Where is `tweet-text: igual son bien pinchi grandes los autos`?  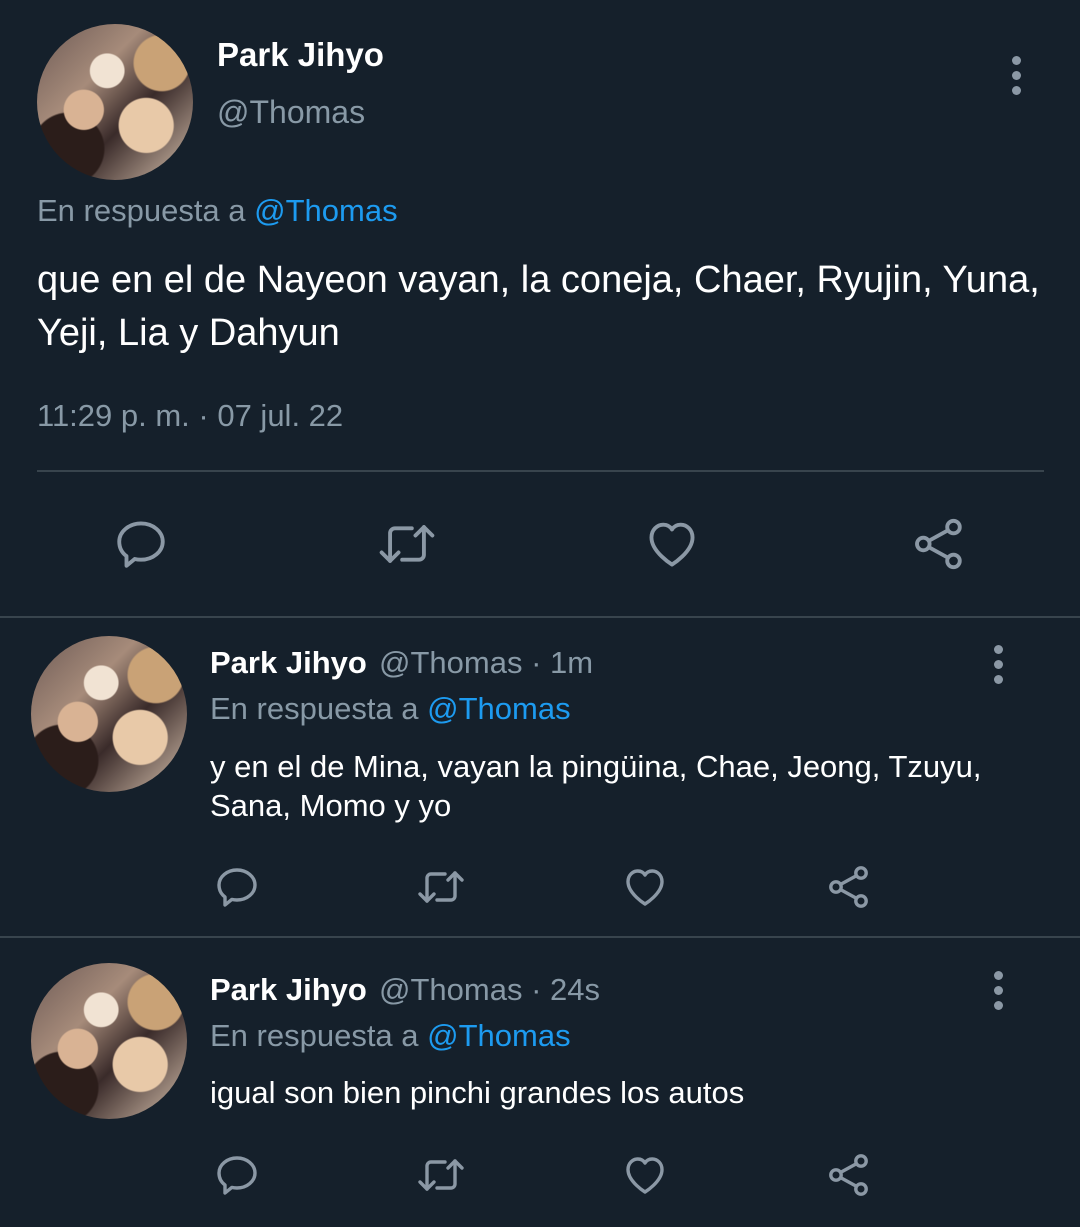
tweet-text: igual son bien pinchi grandes los autos is located at coordinates (477, 1092).